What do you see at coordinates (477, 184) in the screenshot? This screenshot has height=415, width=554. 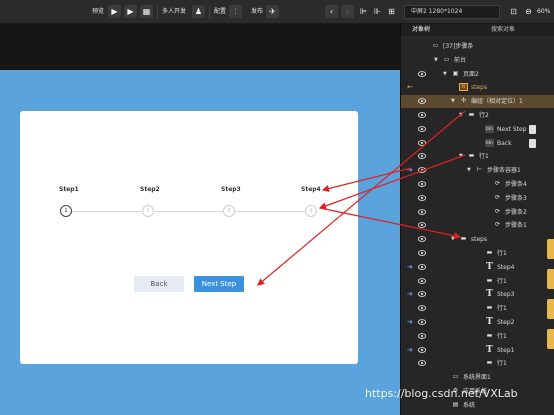 I see `tree-row: ⟳ 步骤条4` at bounding box center [477, 184].